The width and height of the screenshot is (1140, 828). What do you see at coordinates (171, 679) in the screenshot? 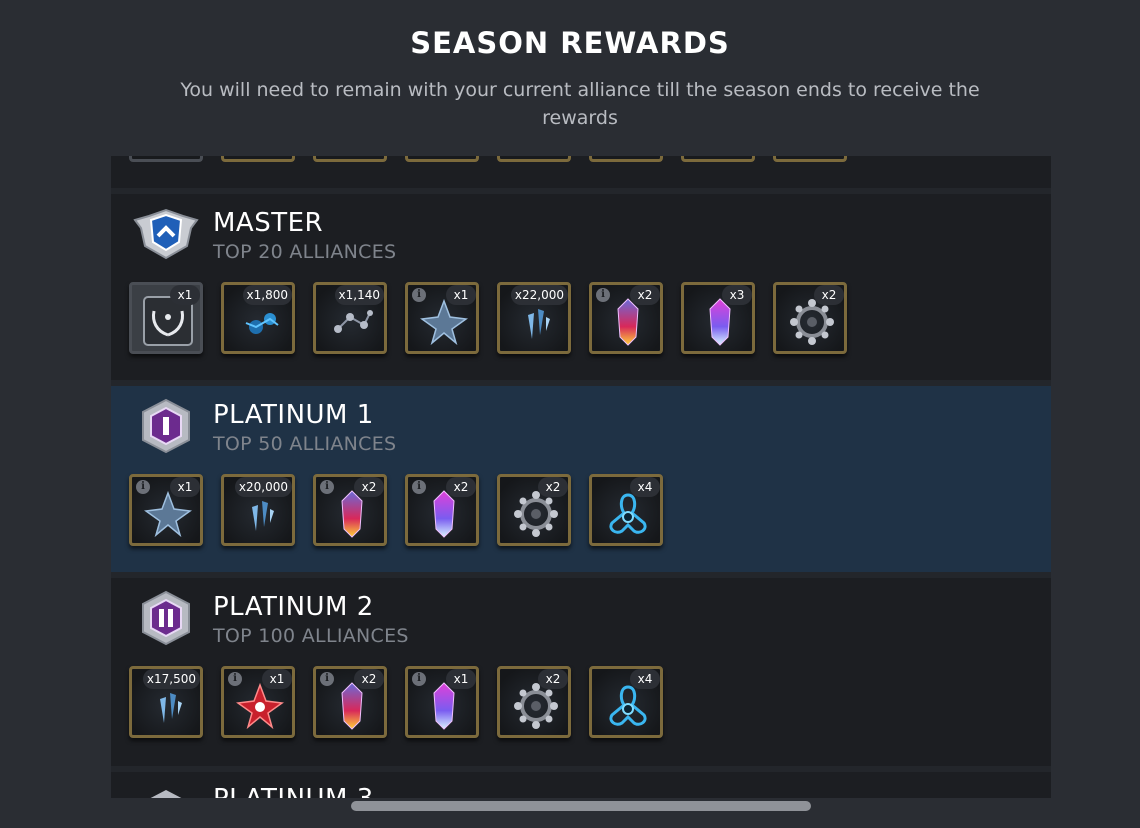
I see `reward-quantity: x17,500` at bounding box center [171, 679].